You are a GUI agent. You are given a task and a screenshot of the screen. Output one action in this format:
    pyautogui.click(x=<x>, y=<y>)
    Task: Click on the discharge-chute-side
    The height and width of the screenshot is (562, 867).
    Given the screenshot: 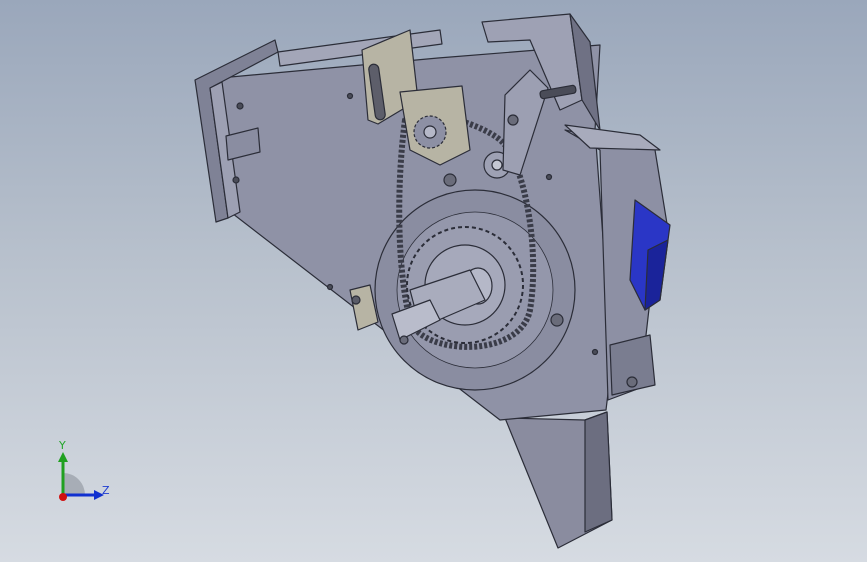 What is the action you would take?
    pyautogui.click(x=598, y=472)
    